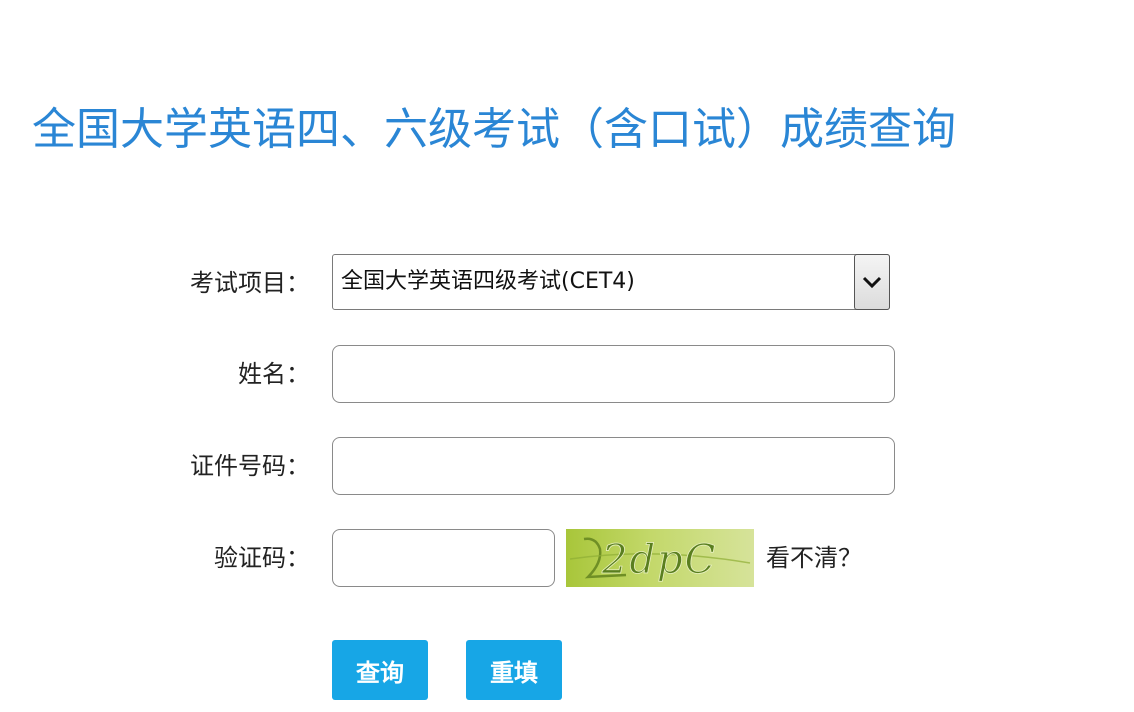  Describe the element at coordinates (494, 129) in the screenshot. I see `page-title: 全国大学英语四、六级考试（含口试）成绩查询` at that location.